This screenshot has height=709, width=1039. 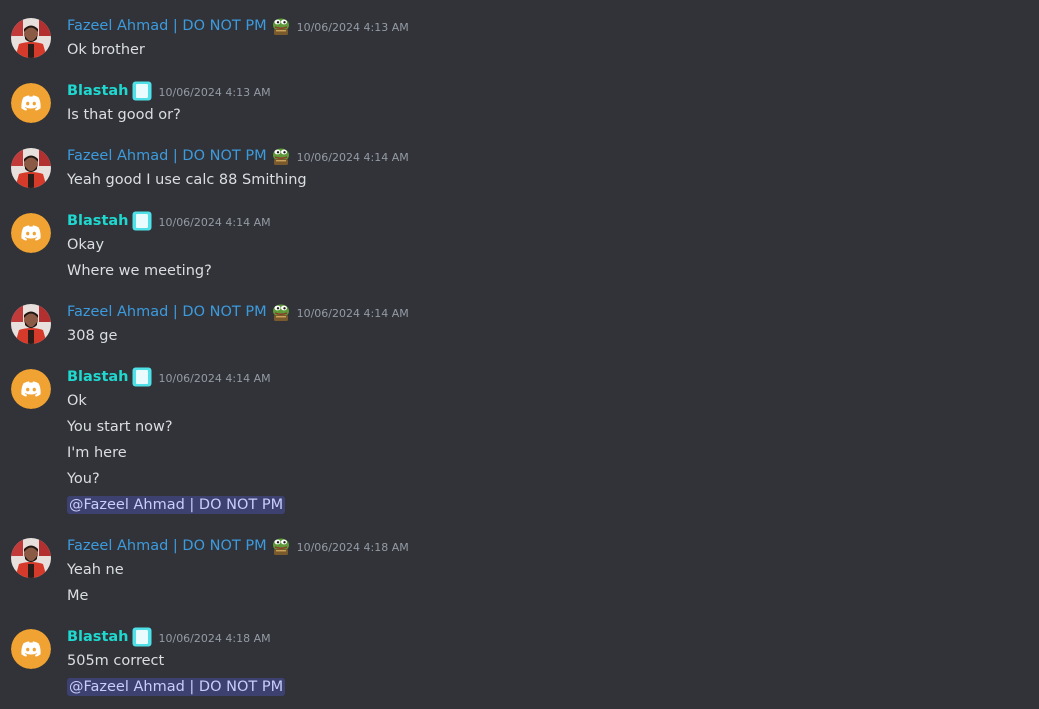 What do you see at coordinates (86, 245) in the screenshot?
I see `message-text: Okay` at bounding box center [86, 245].